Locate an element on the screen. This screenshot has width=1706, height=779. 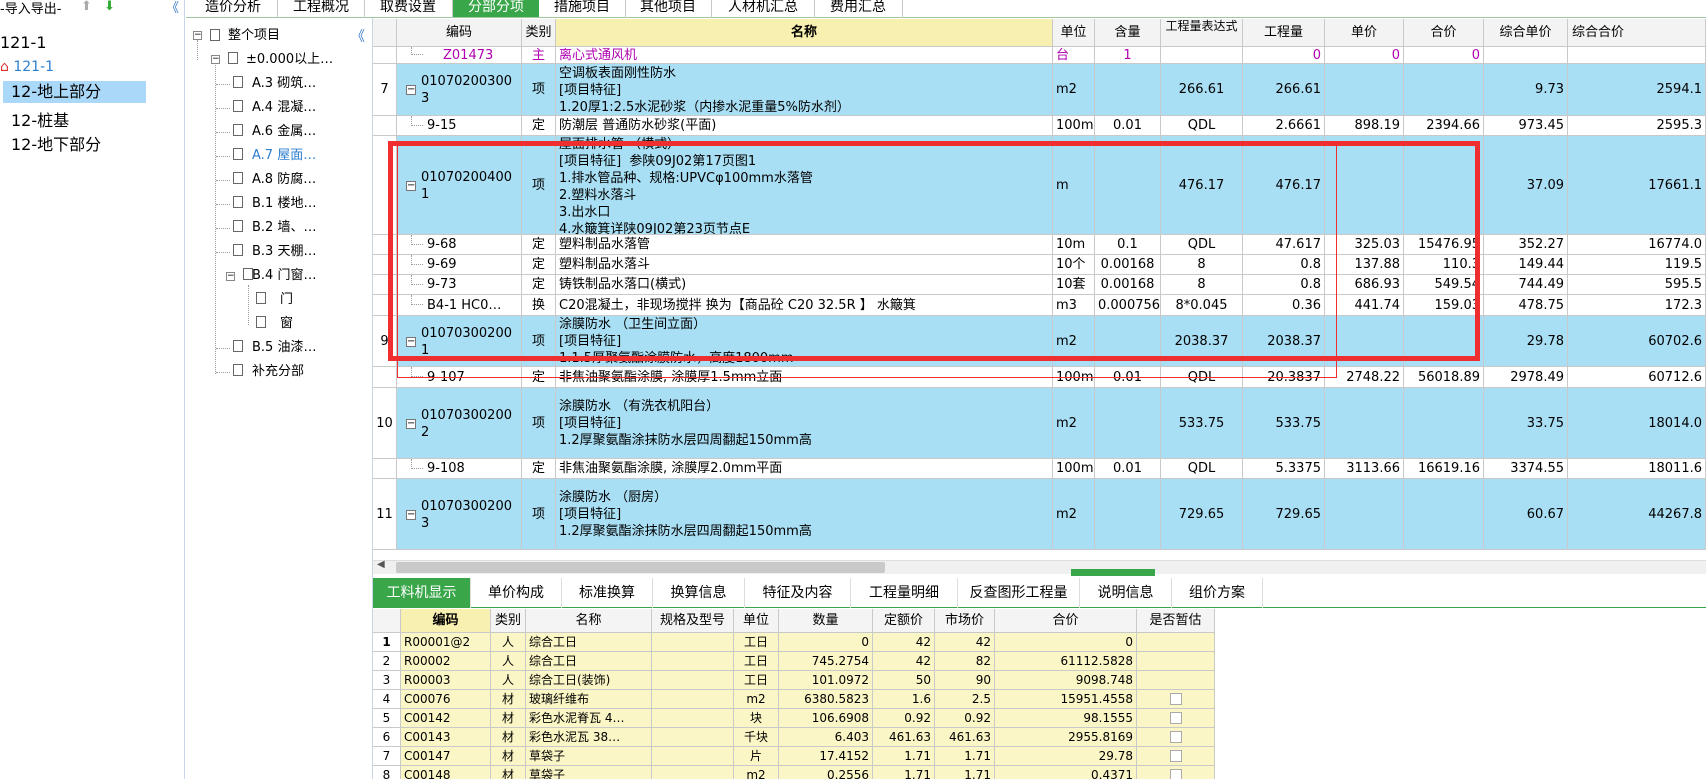
project-root: 121-1 is located at coordinates (23, 42).